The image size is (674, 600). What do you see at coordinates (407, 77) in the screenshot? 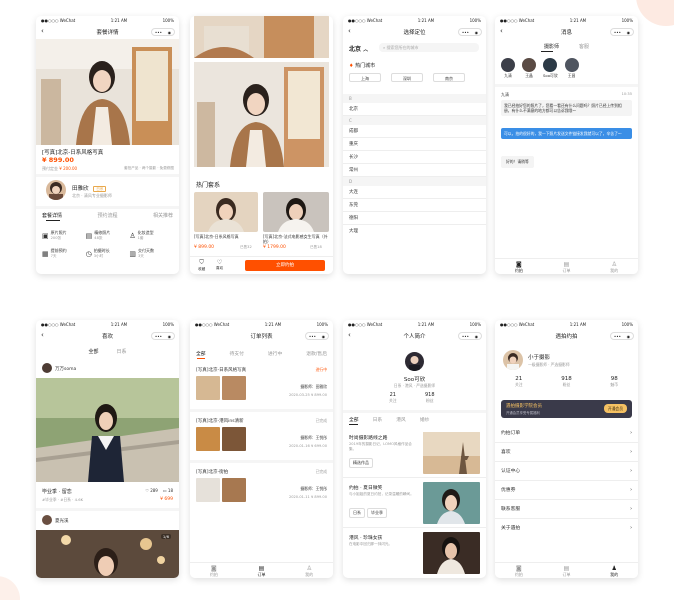
I see `hot-city-chip: 深圳` at bounding box center [407, 77].